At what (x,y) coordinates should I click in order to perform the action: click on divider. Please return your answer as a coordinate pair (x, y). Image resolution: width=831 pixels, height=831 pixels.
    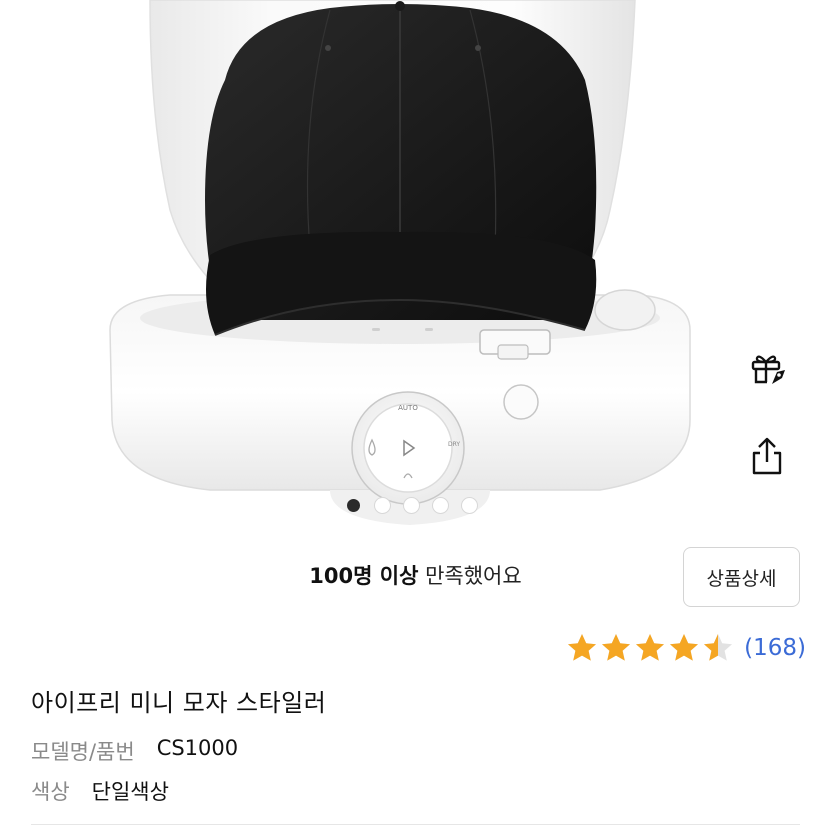
    Looking at the image, I should click on (415, 824).